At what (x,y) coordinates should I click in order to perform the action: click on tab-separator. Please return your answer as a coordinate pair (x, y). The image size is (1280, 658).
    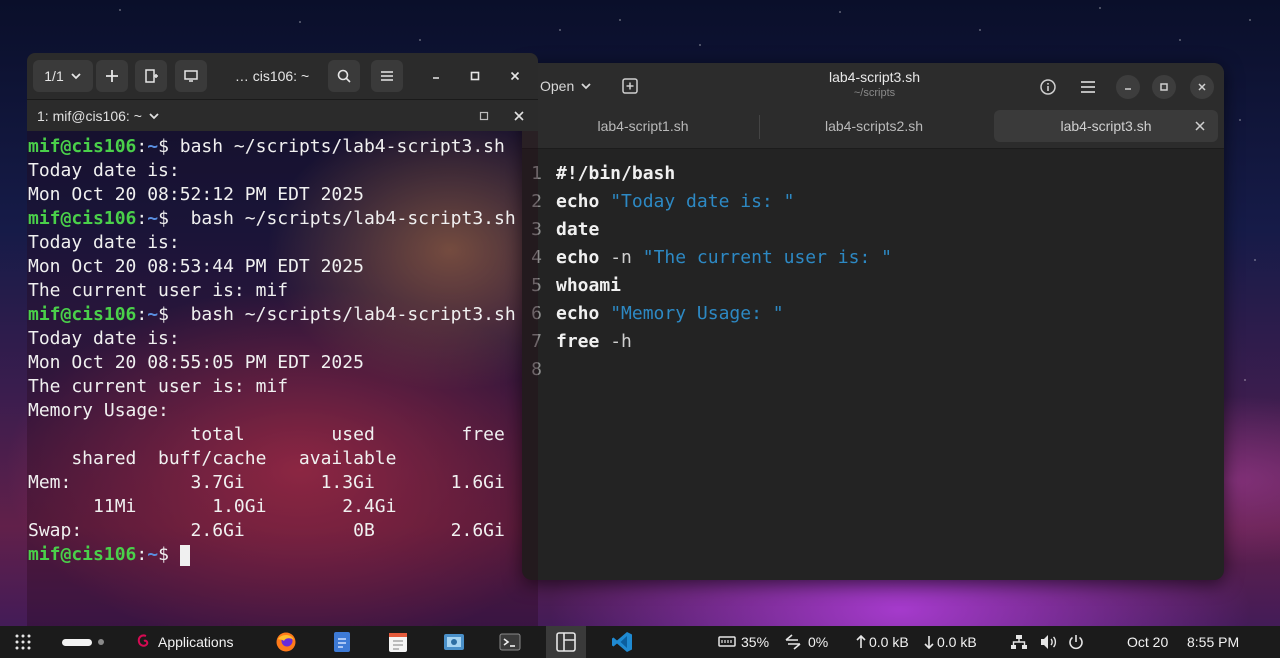
    Looking at the image, I should click on (759, 127).